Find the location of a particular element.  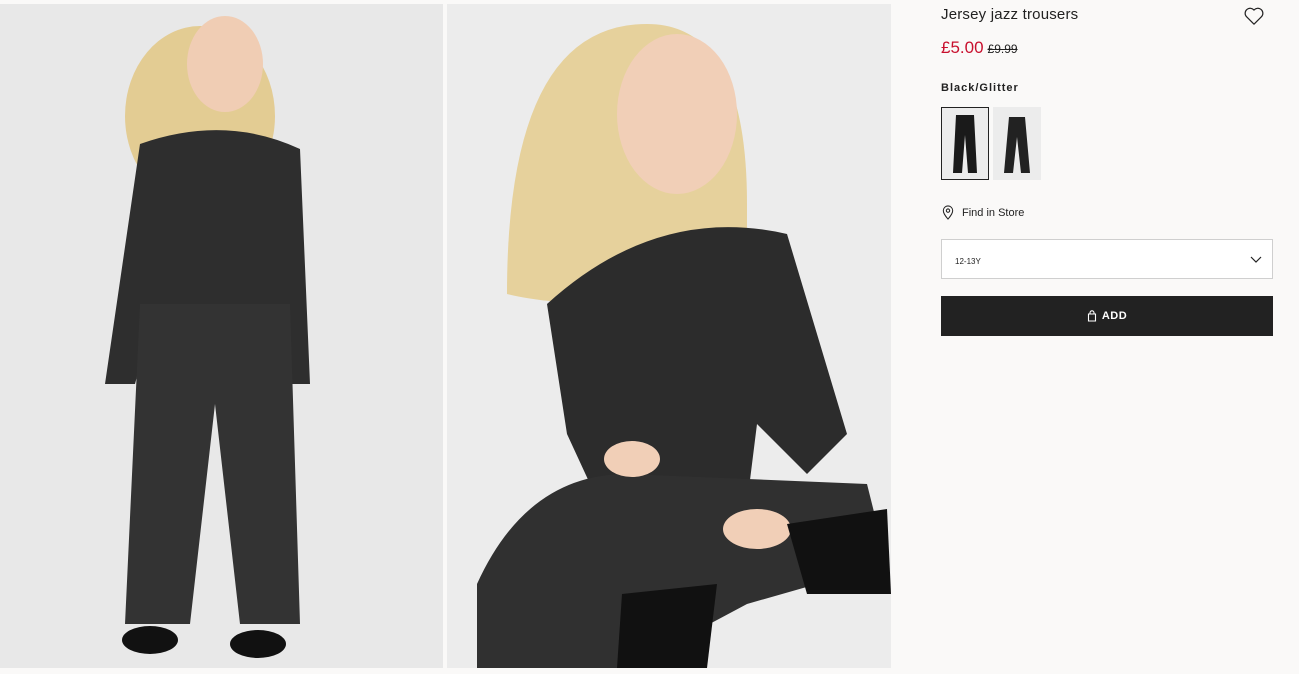

heart-icon is located at coordinates (1254, 16).